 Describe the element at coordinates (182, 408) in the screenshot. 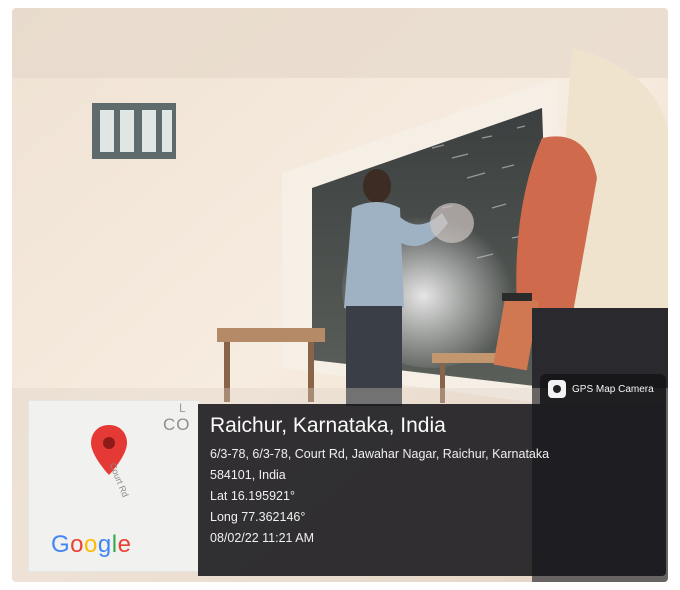

I see `map-partial-text-top: L` at that location.